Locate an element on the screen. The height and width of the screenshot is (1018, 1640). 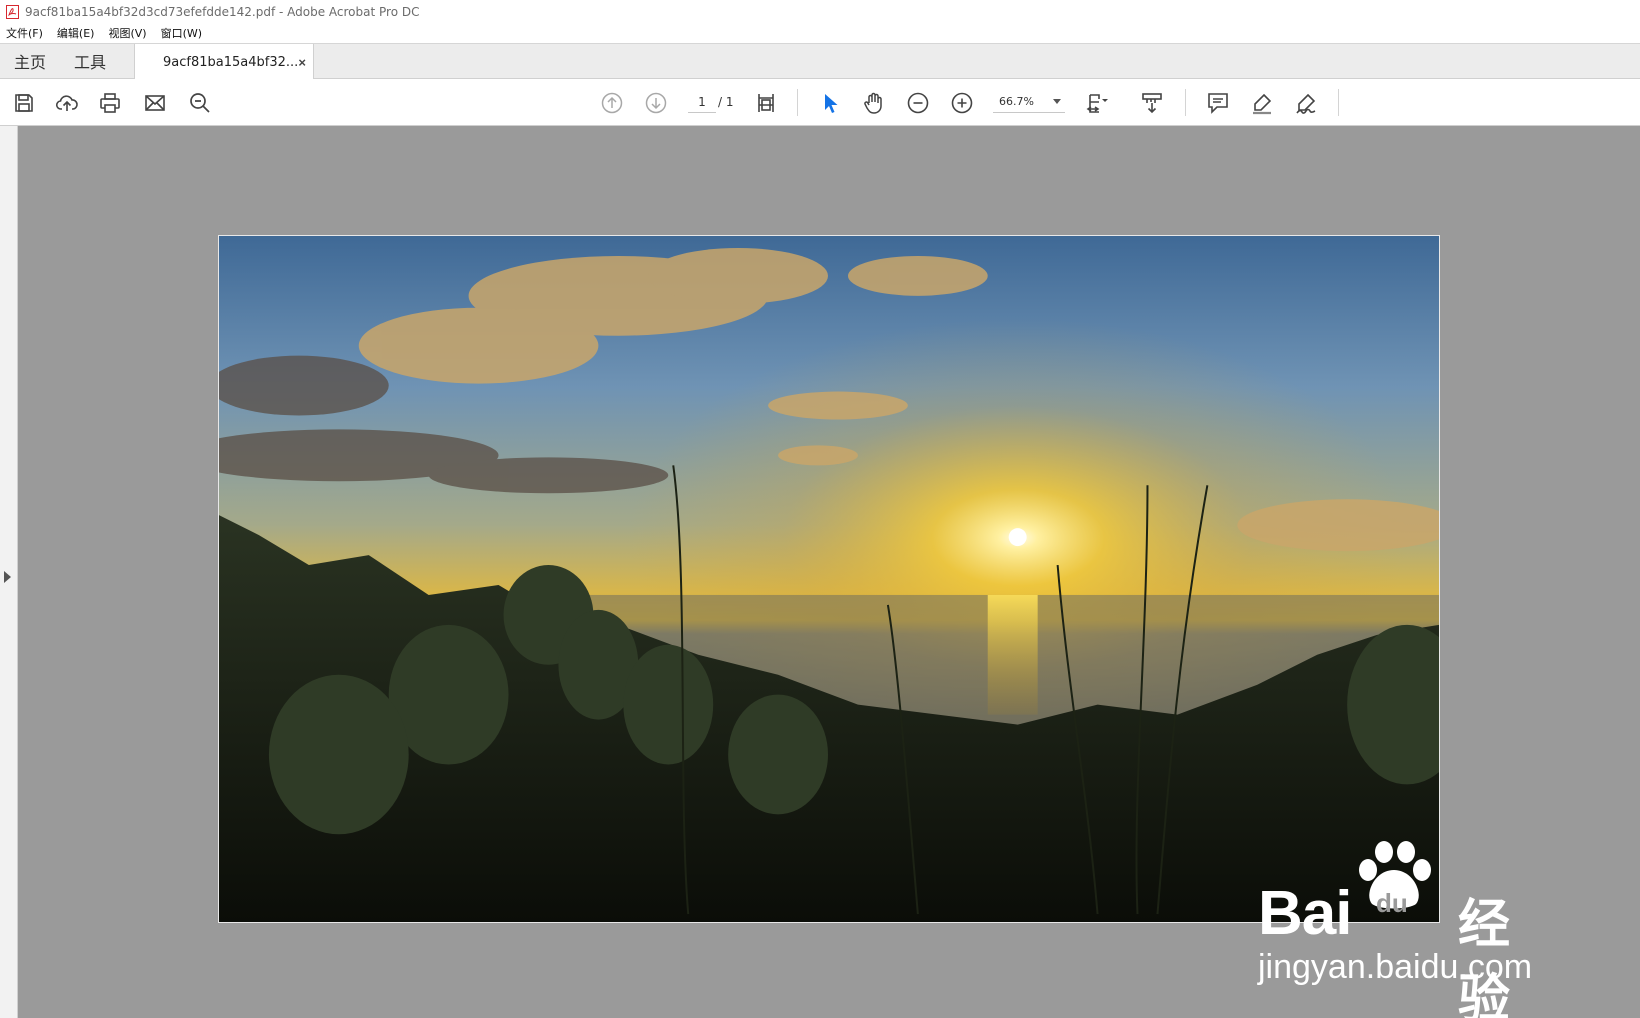
acrobat-pdf-icon is located at coordinates (12, 11).